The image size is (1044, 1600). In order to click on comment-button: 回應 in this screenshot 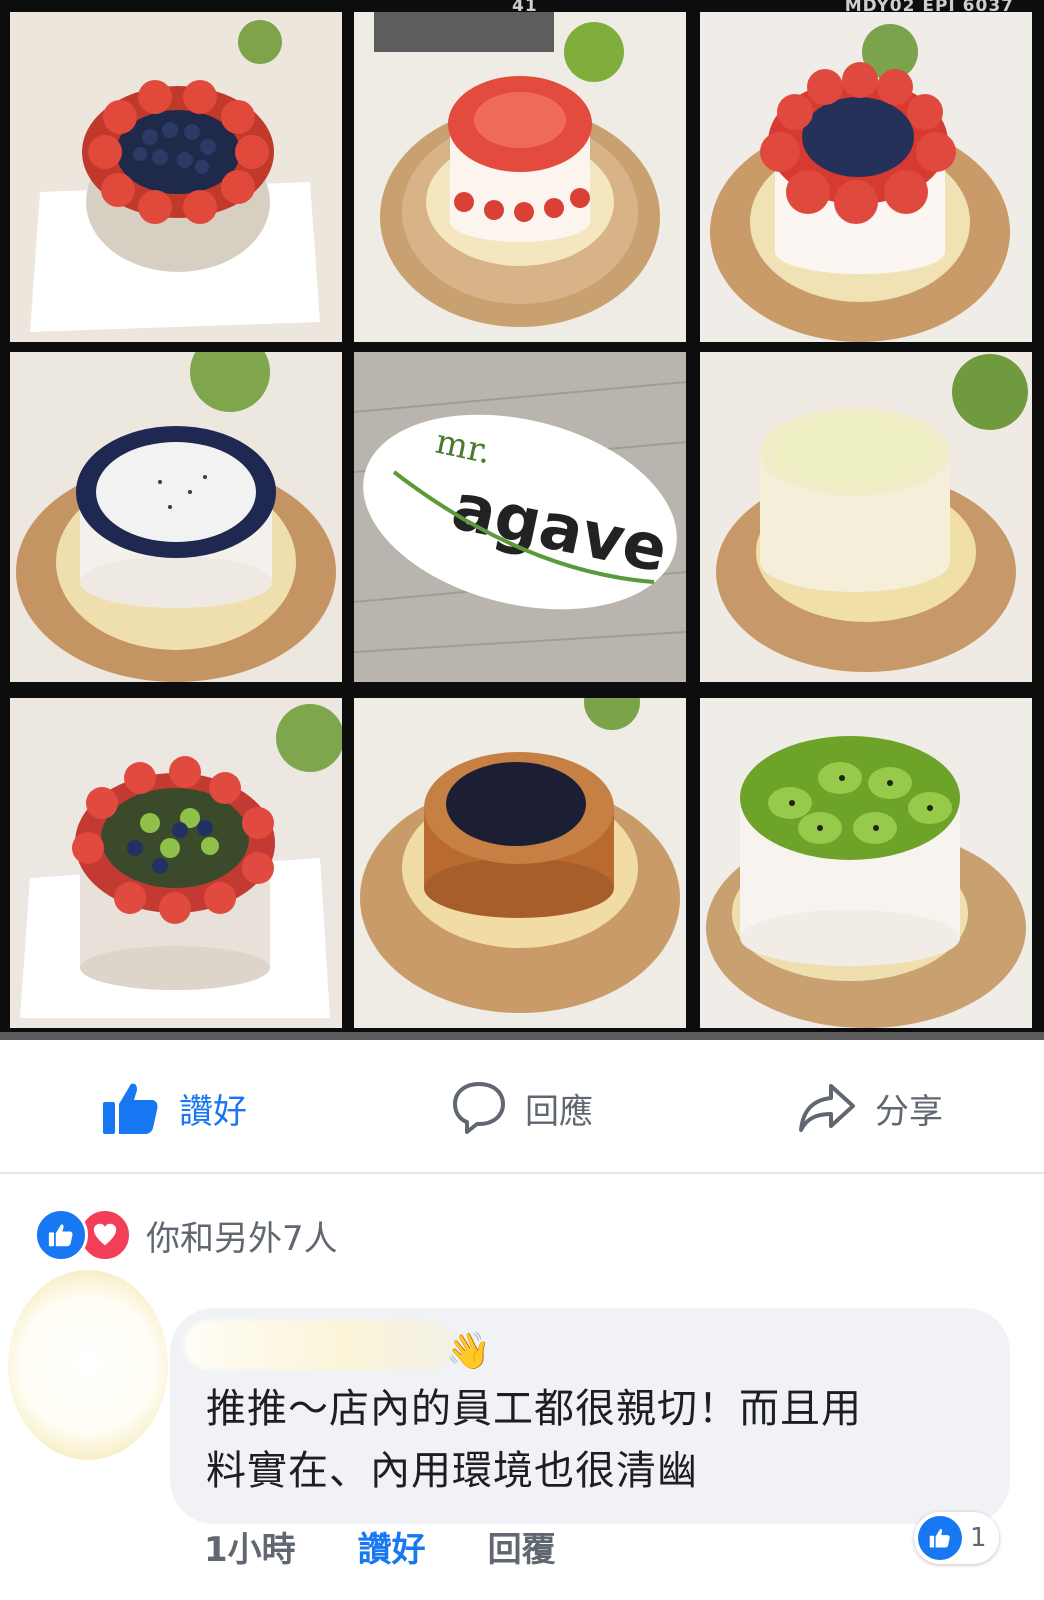, I will do `click(522, 1108)`.